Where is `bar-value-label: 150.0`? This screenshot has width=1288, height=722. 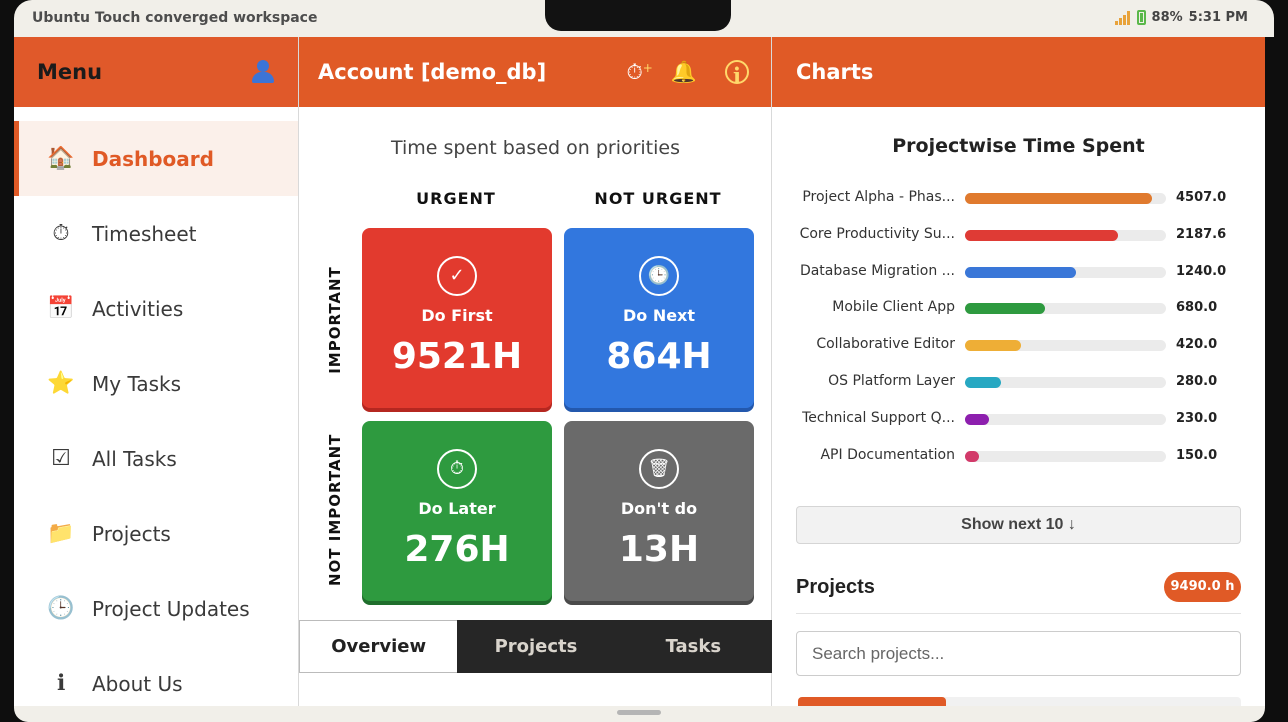
bar-value-label: 150.0 is located at coordinates (1197, 455).